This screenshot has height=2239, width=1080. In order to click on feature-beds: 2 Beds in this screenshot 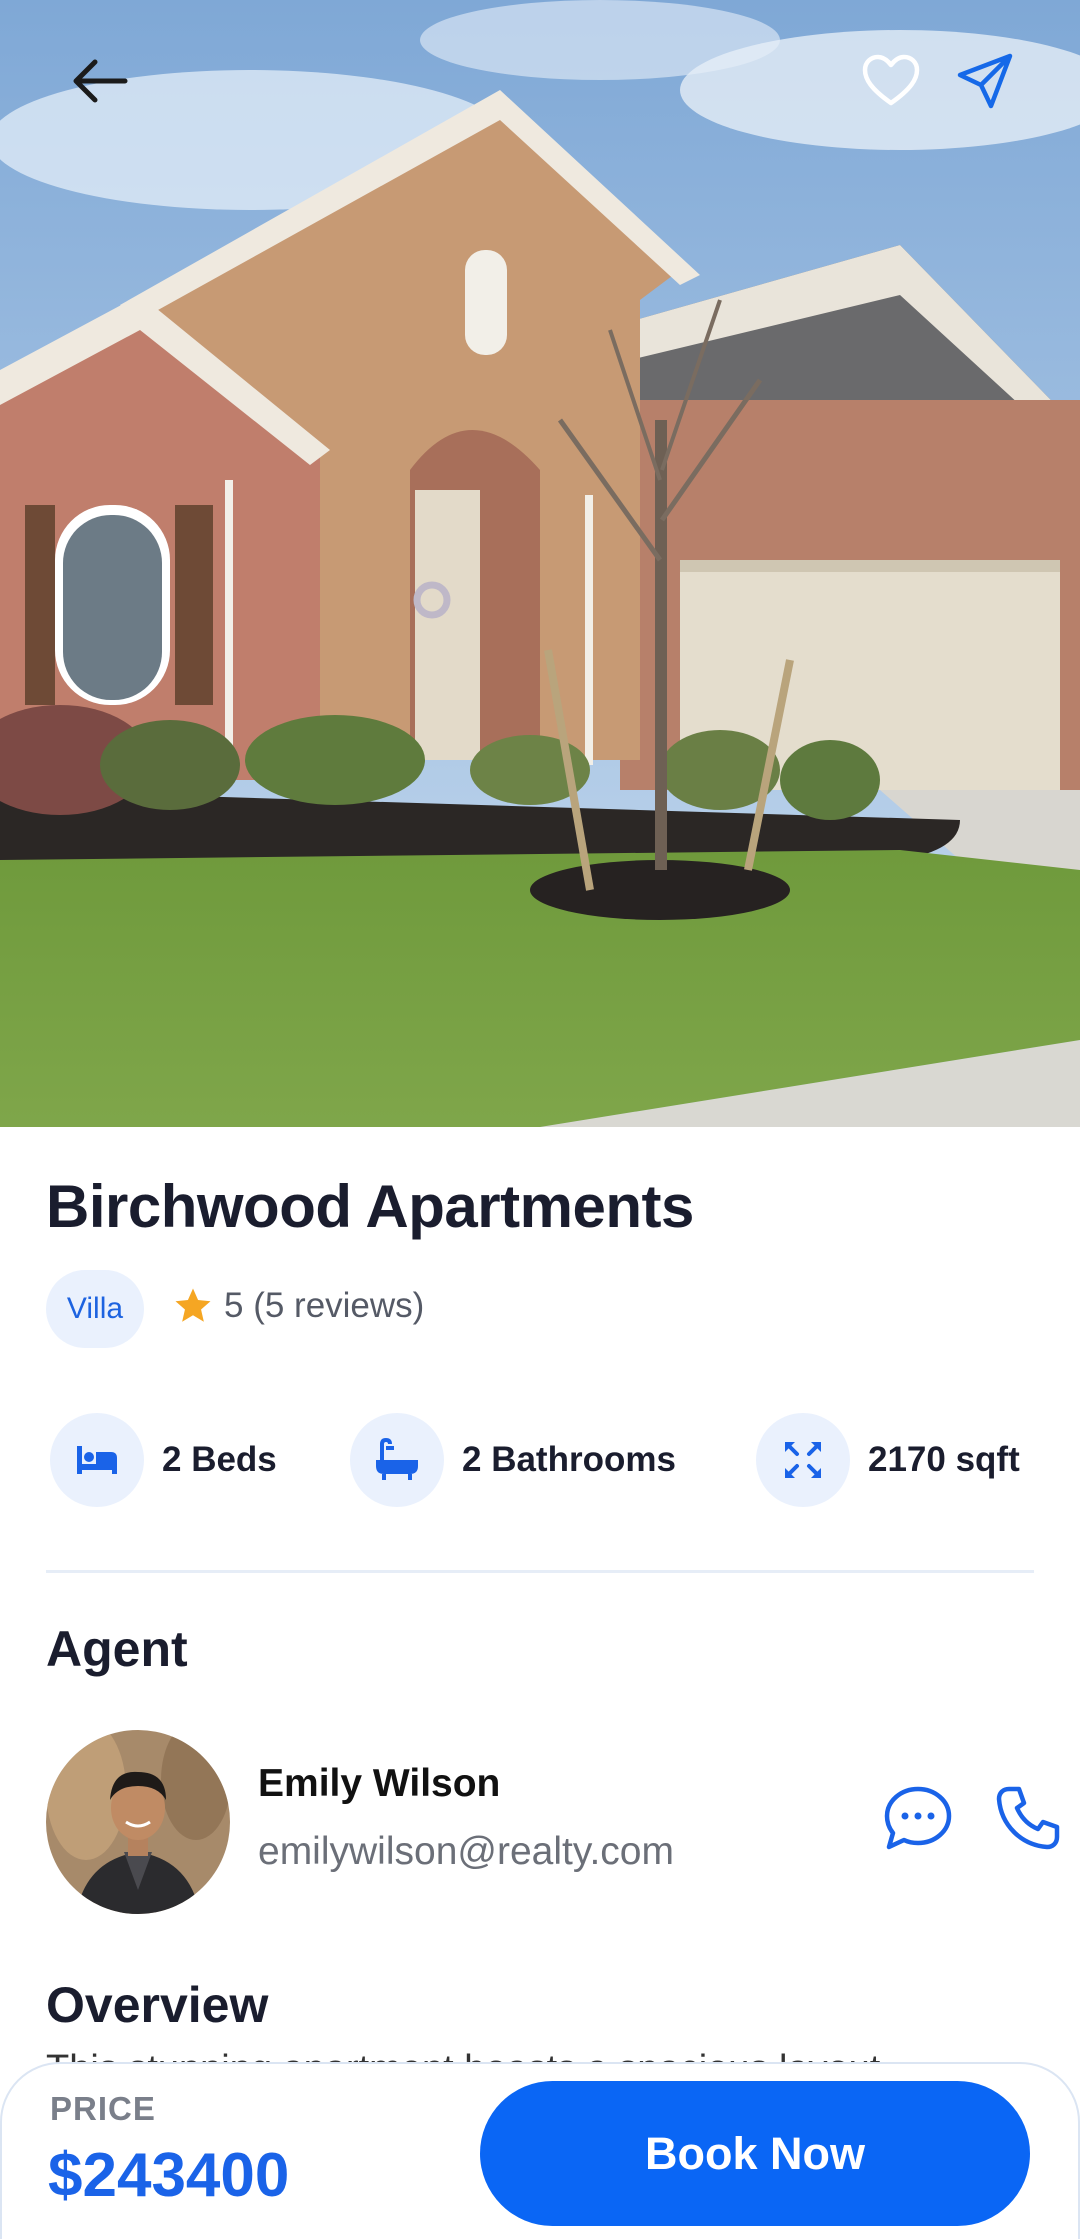, I will do `click(163, 1460)`.